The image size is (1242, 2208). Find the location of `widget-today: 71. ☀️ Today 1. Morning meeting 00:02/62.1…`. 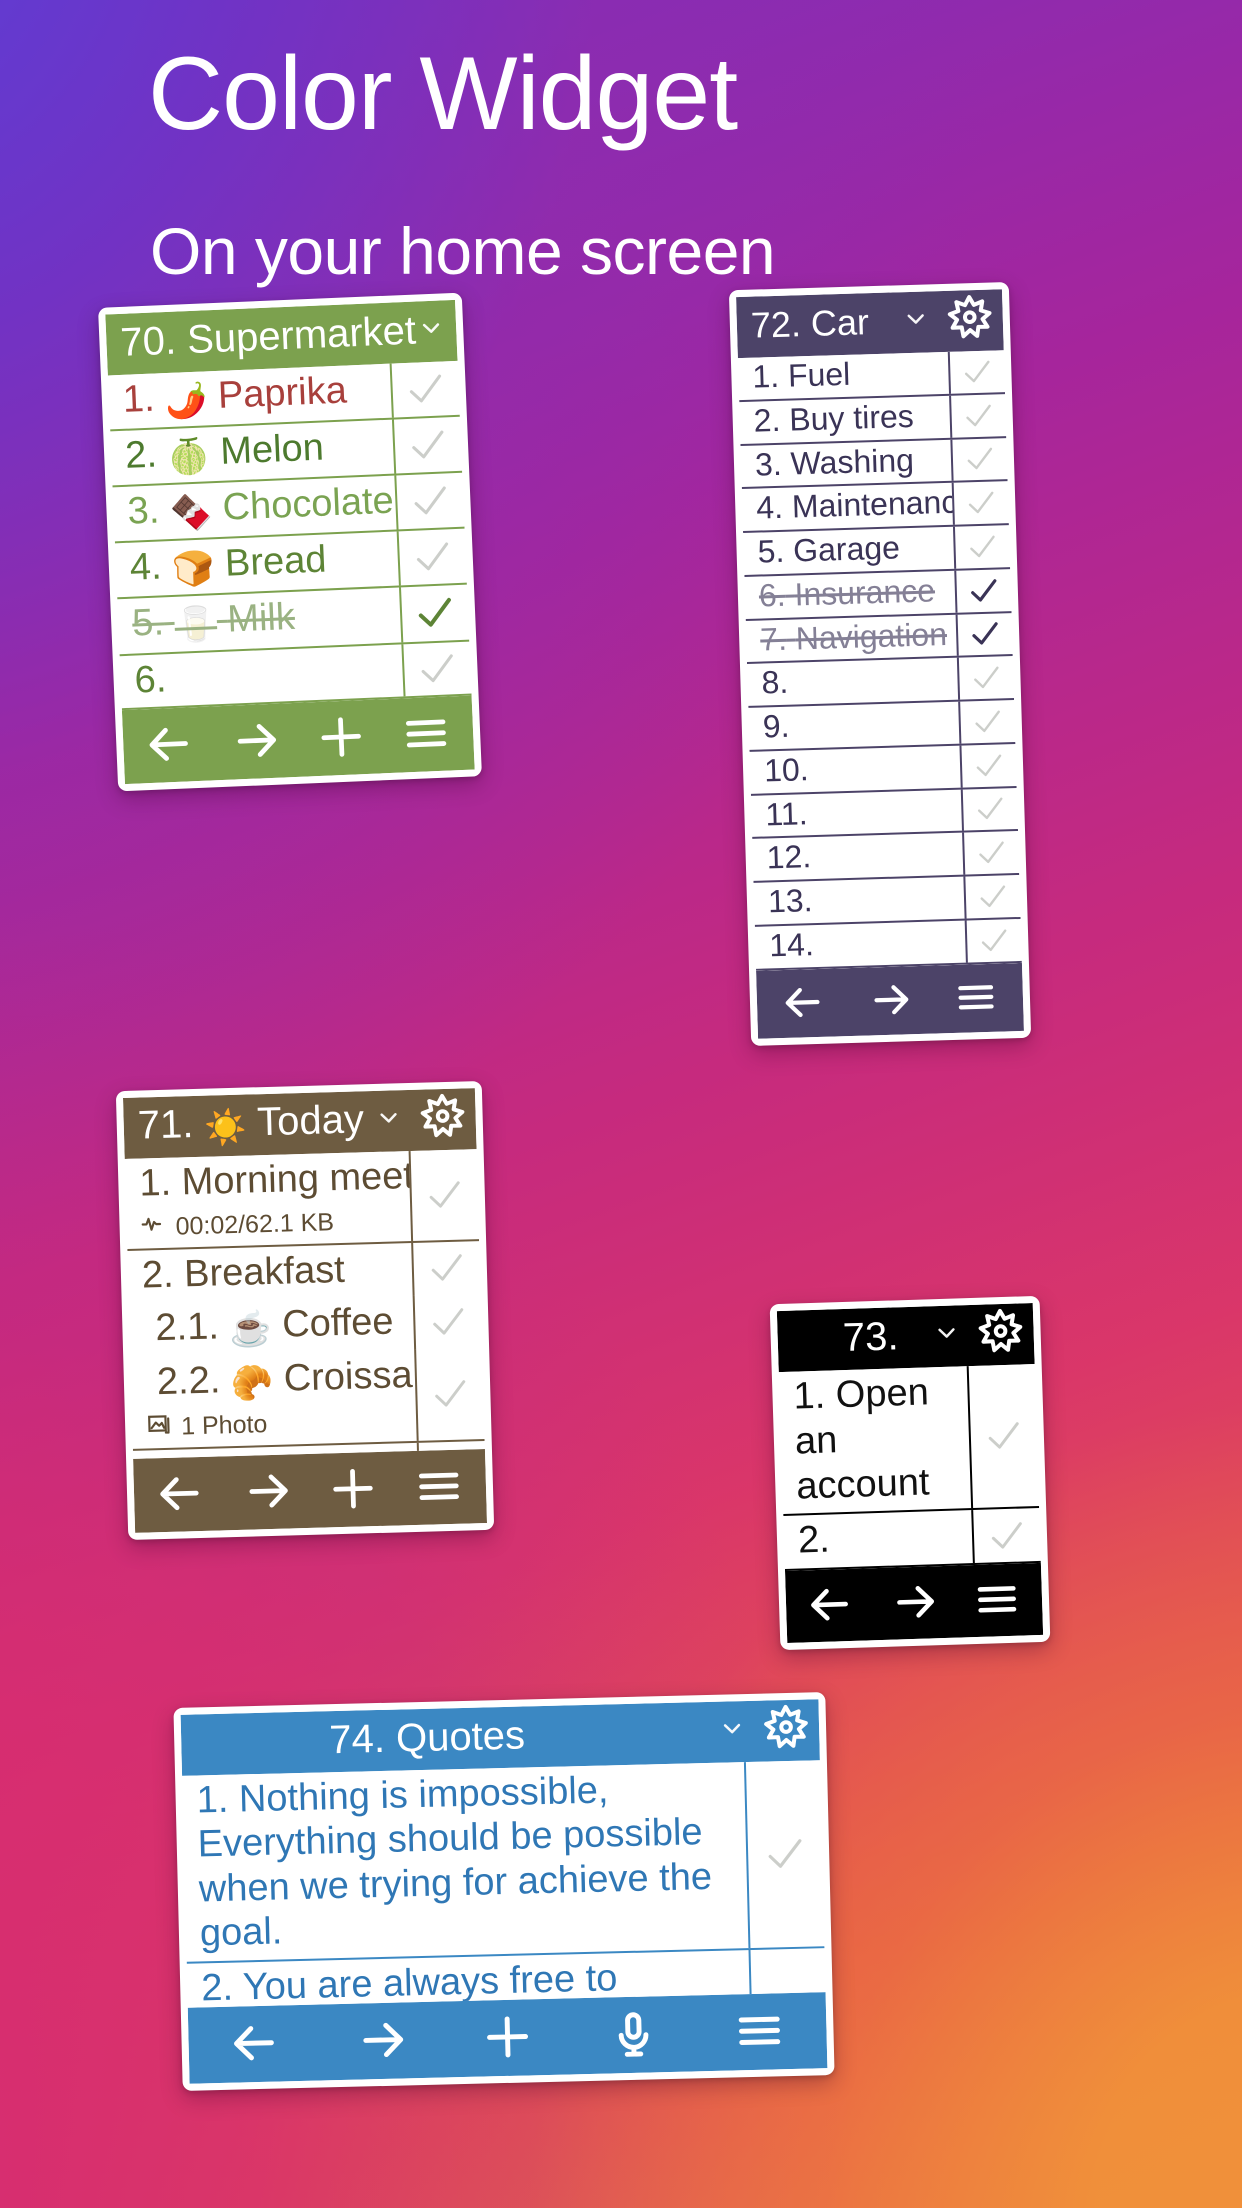

widget-today: 71. ☀️ Today 1. Morning meeting 00:02/62.1… is located at coordinates (305, 1310).